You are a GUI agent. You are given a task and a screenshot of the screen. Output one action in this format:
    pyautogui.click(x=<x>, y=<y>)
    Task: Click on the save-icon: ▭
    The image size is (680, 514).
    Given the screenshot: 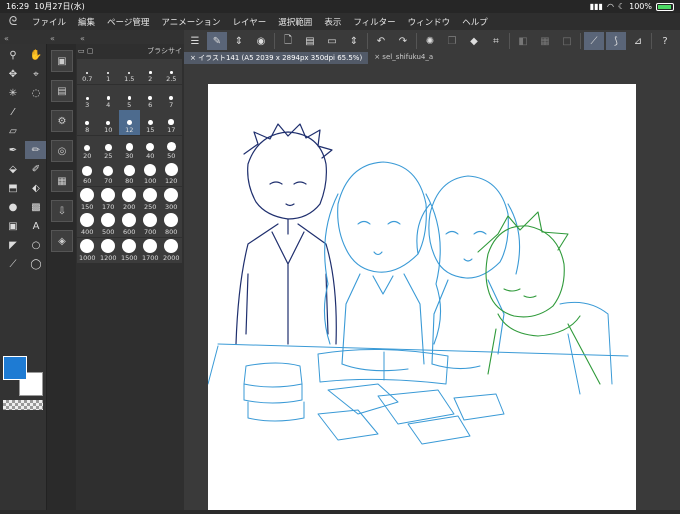 What is the action you would take?
    pyautogui.click(x=332, y=41)
    